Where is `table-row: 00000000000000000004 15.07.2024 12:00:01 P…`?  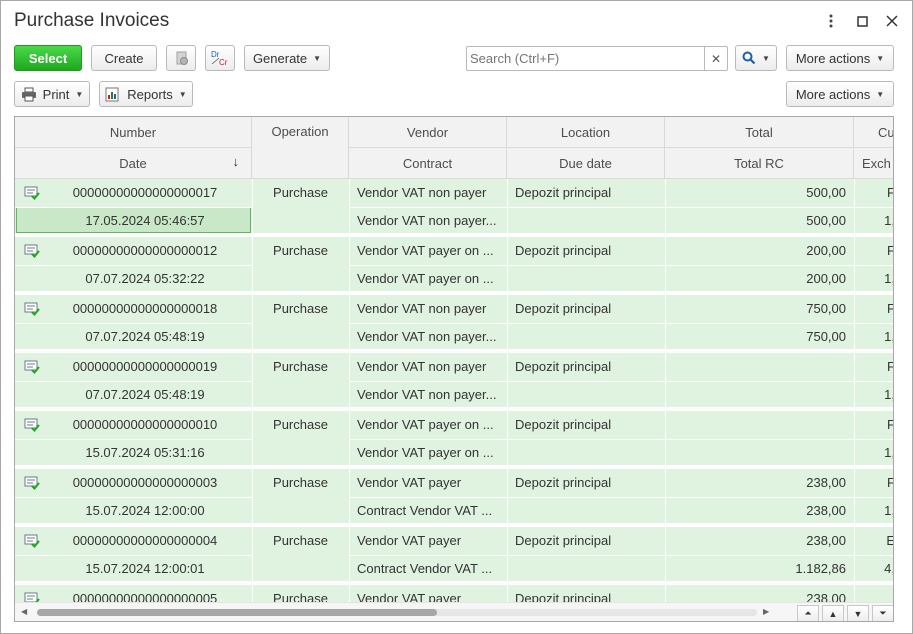 table-row: 00000000000000000004 15.07.2024 12:00:01 P… is located at coordinates (454, 556).